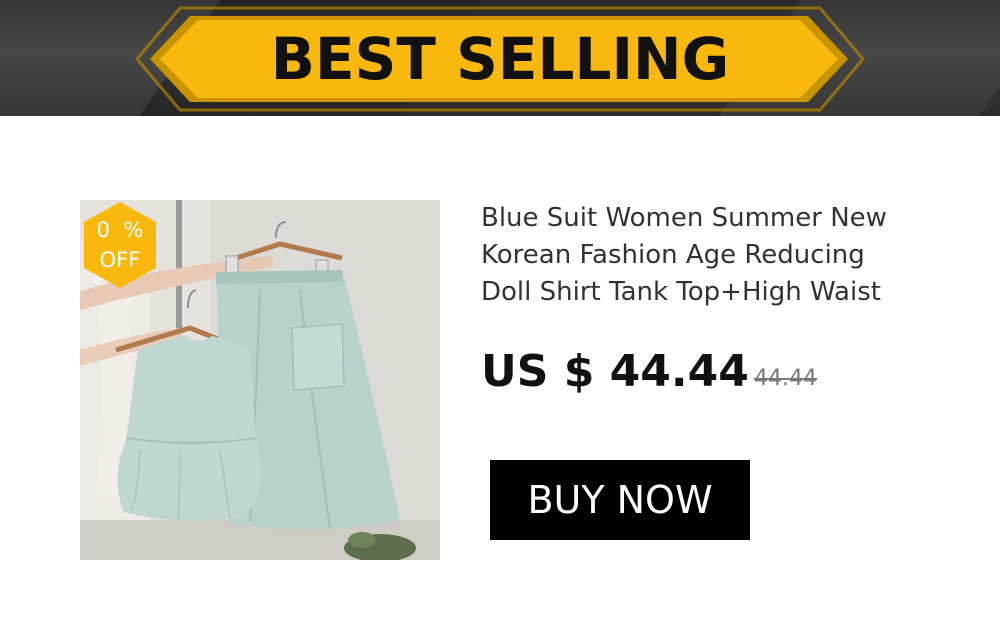 The image size is (1000, 620). I want to click on discount-badge: 0 % OFF, so click(120, 245).